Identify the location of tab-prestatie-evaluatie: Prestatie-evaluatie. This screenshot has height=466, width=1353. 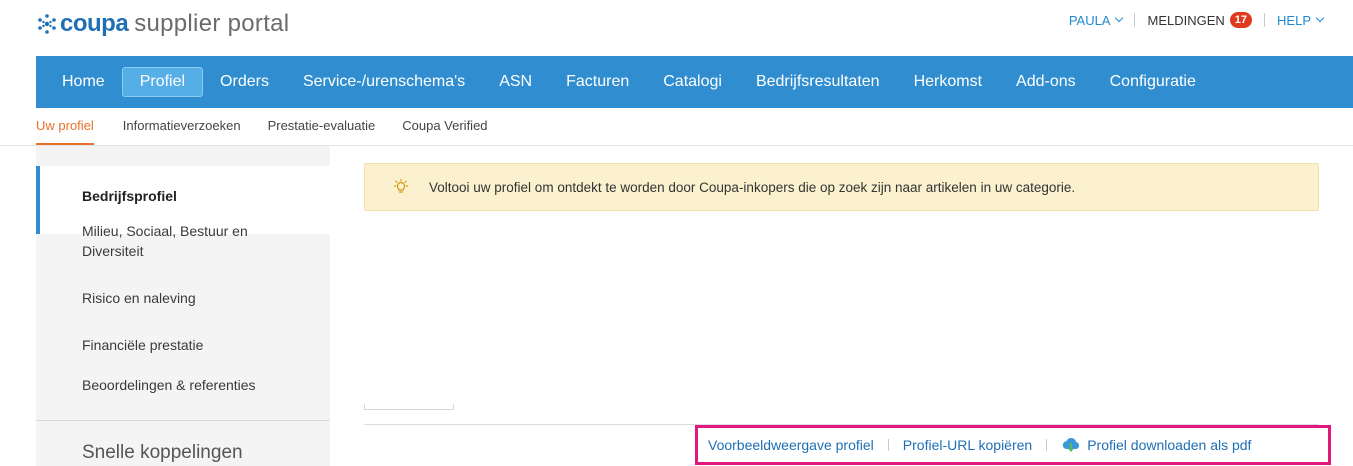
(322, 131).